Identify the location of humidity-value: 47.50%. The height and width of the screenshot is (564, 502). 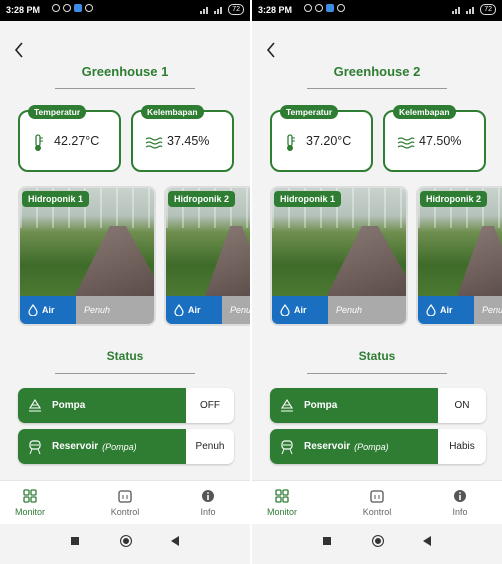
(440, 141).